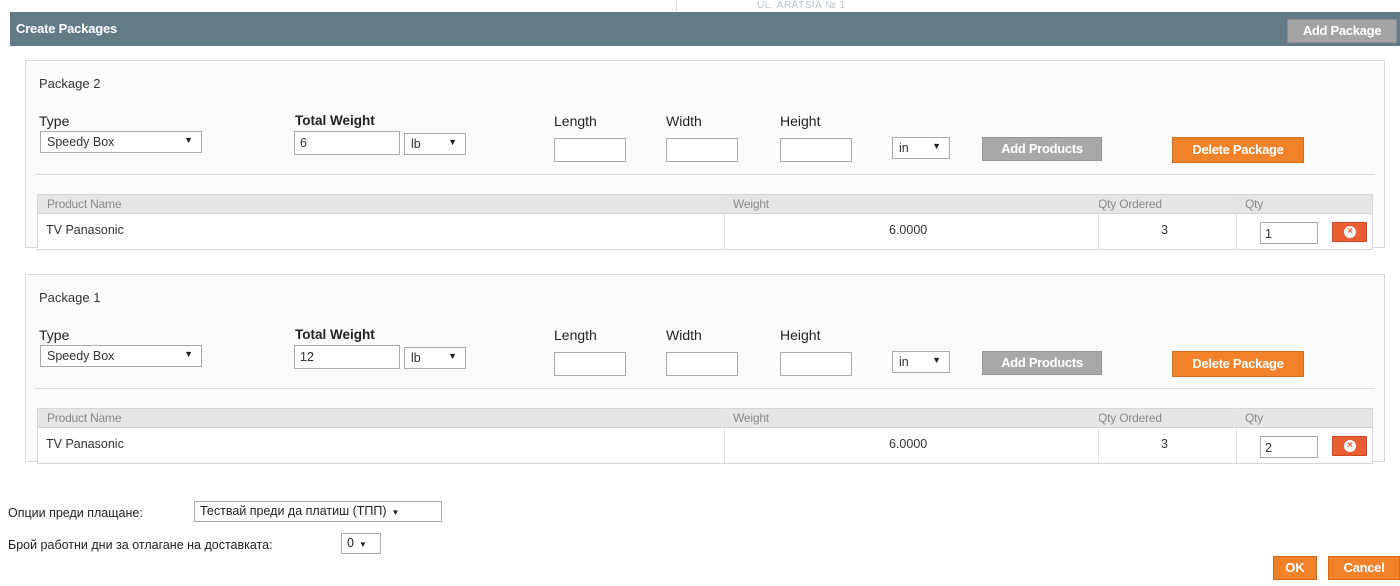 The width and height of the screenshot is (1400, 586). What do you see at coordinates (347, 143) in the screenshot?
I see `total-weight-input: 6` at bounding box center [347, 143].